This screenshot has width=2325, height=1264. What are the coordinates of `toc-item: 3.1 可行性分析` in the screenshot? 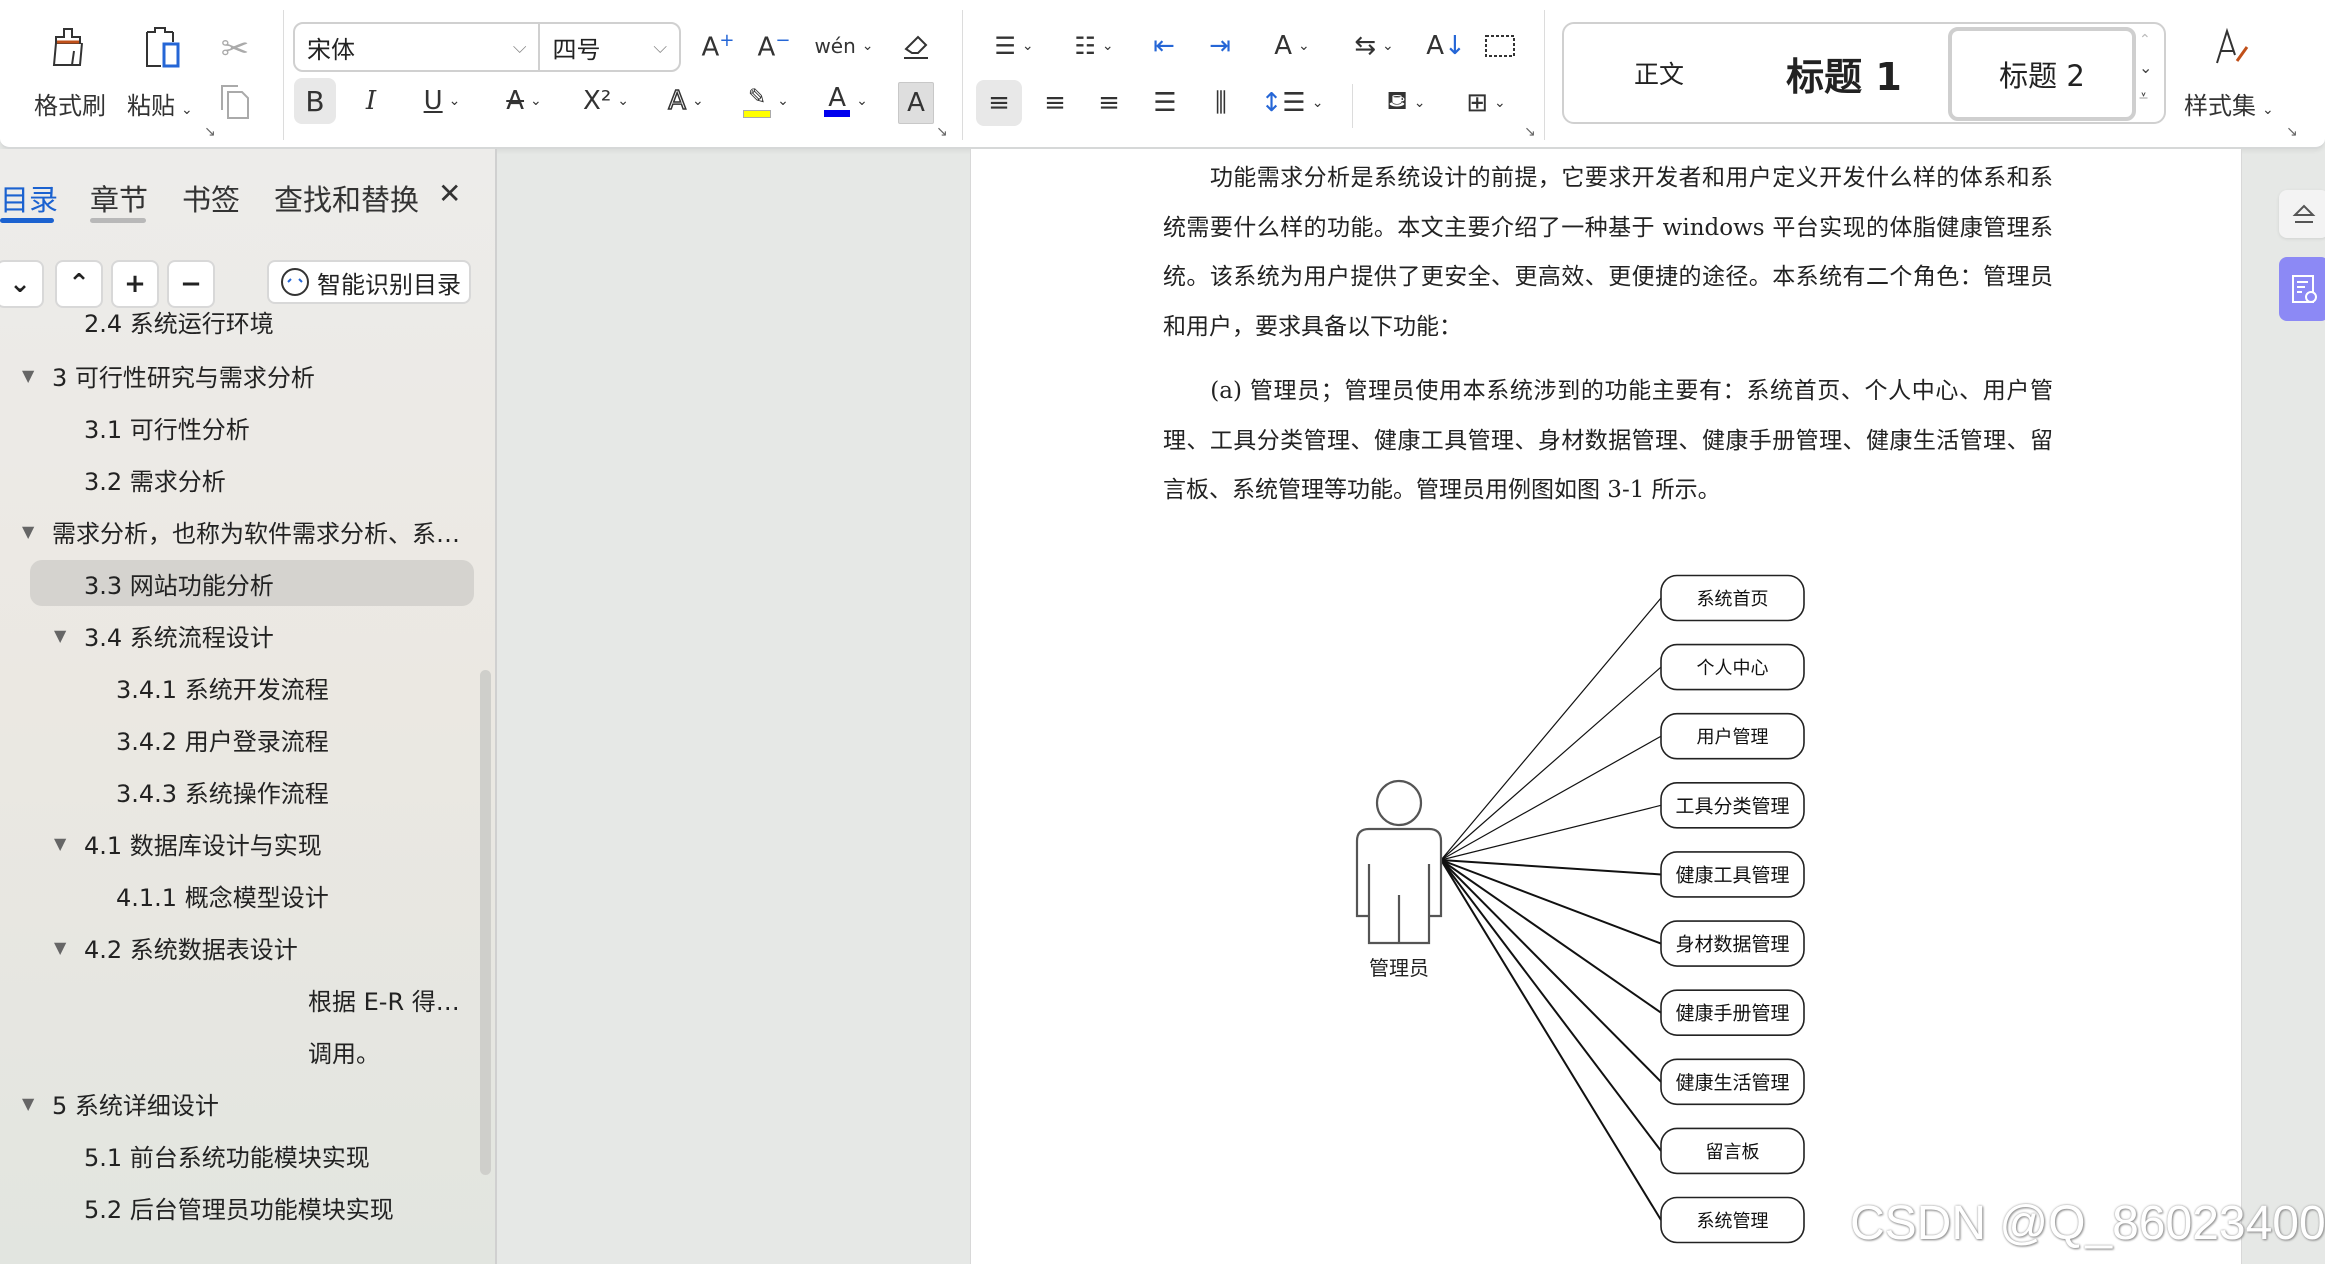 It's located at (240, 427).